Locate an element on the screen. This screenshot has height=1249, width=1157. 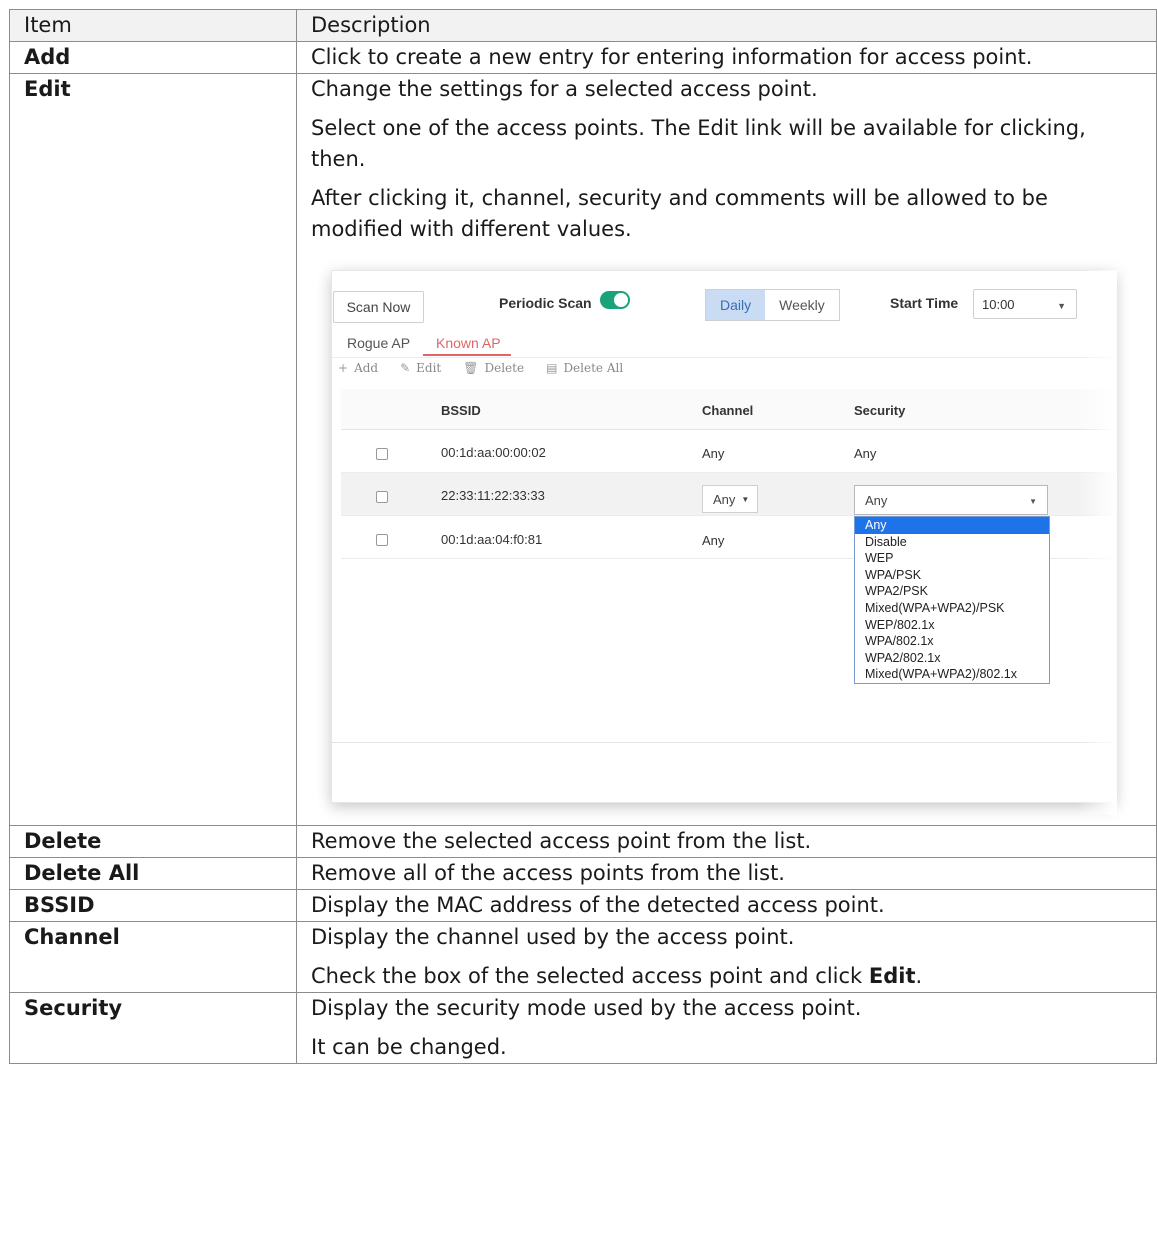
security-option: WPA2/802.1x is located at coordinates (952, 658).